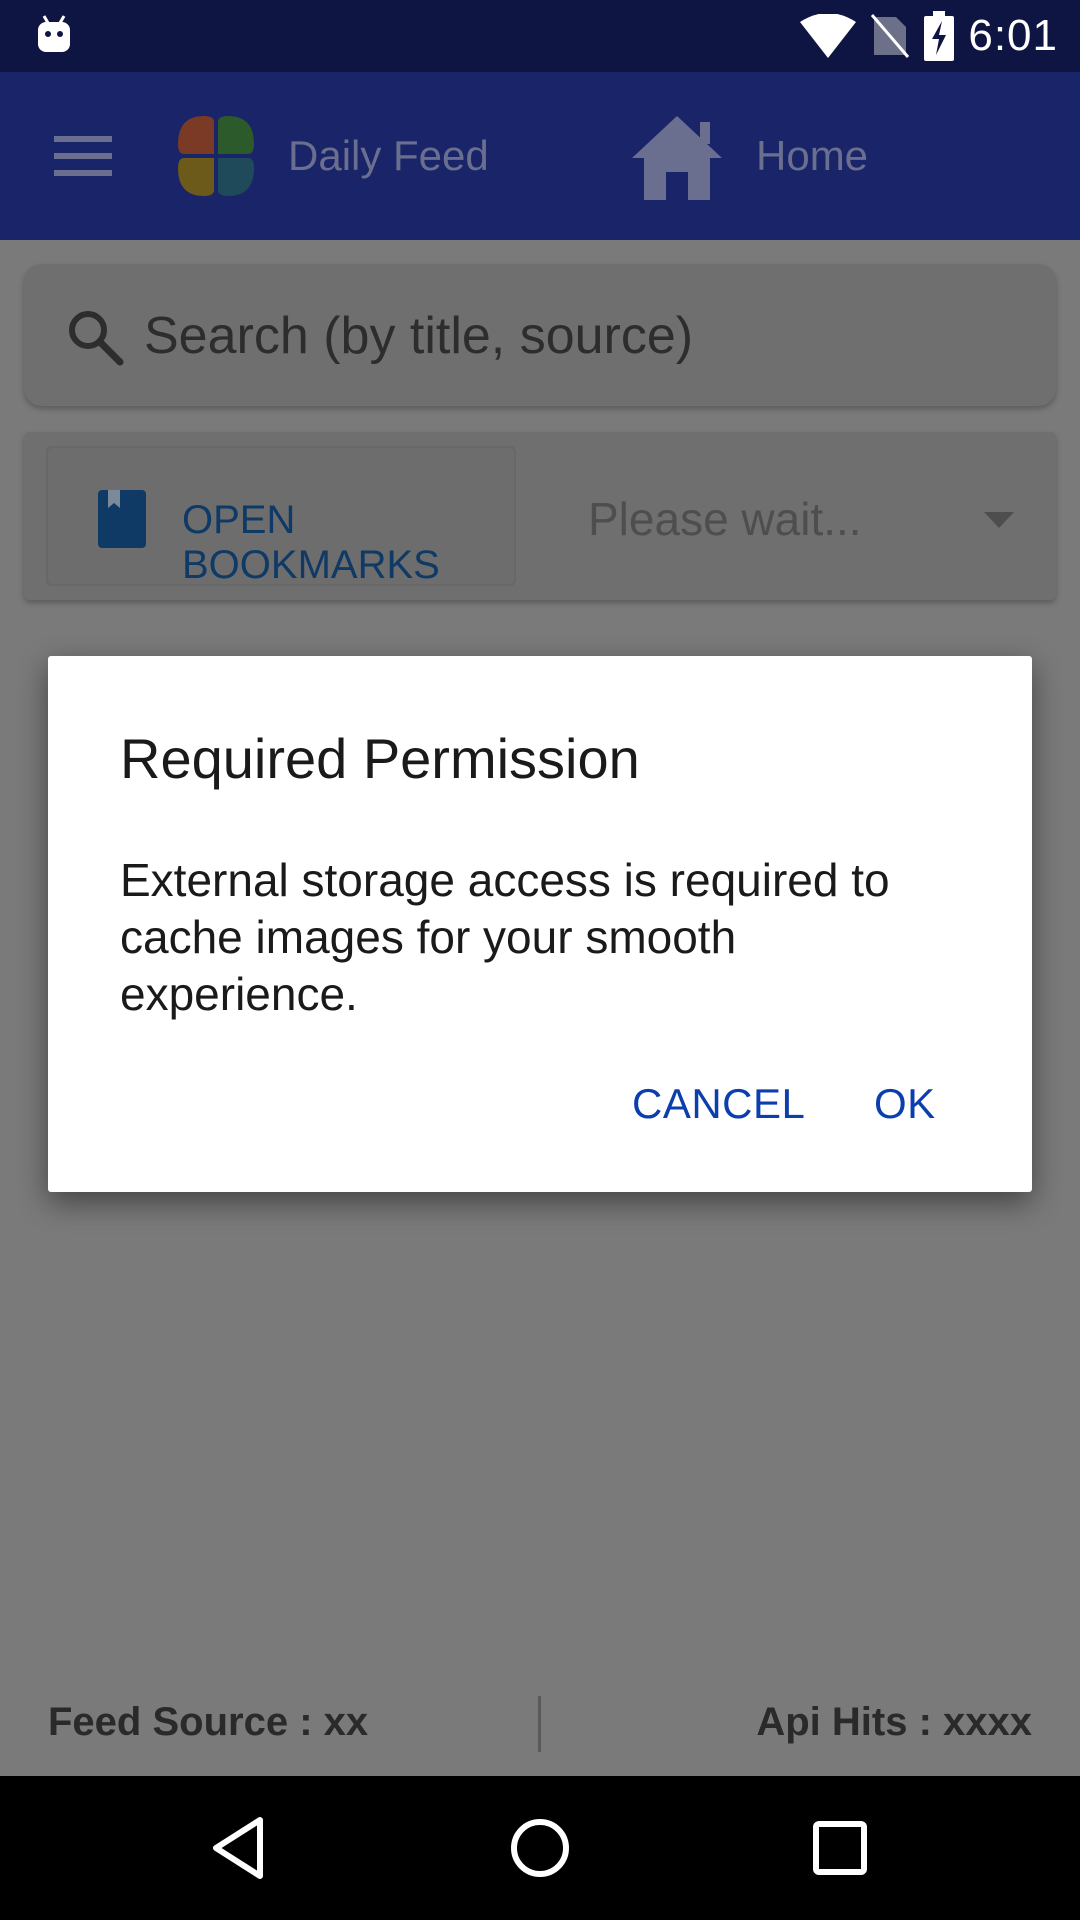 This screenshot has height=1920, width=1080. I want to click on bookmark-book-icon, so click(122, 519).